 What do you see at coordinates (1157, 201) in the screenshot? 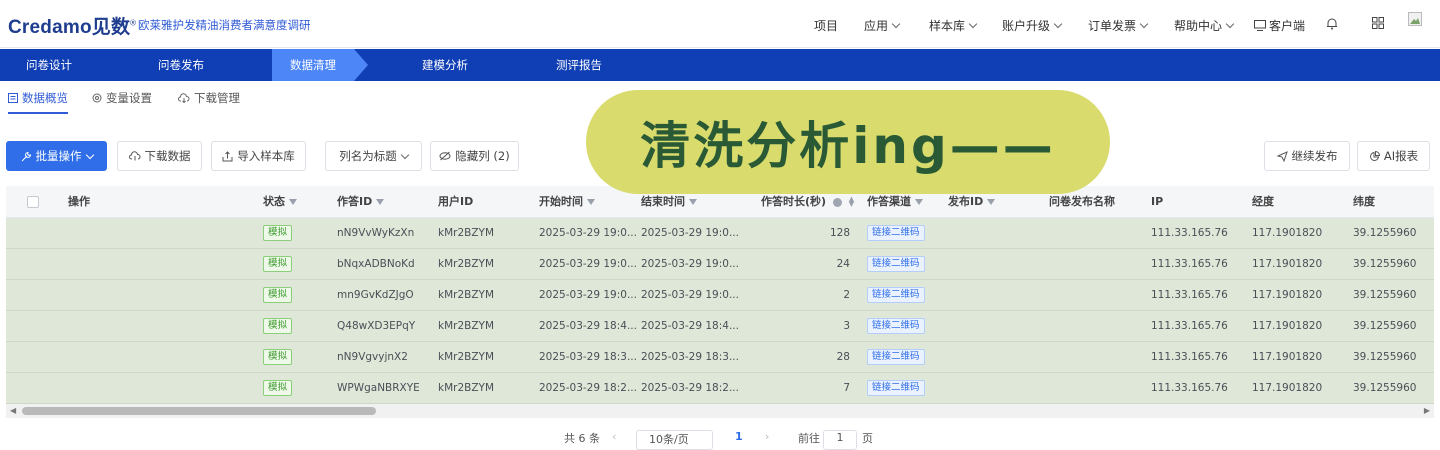
I see `col-header-ip: IP` at bounding box center [1157, 201].